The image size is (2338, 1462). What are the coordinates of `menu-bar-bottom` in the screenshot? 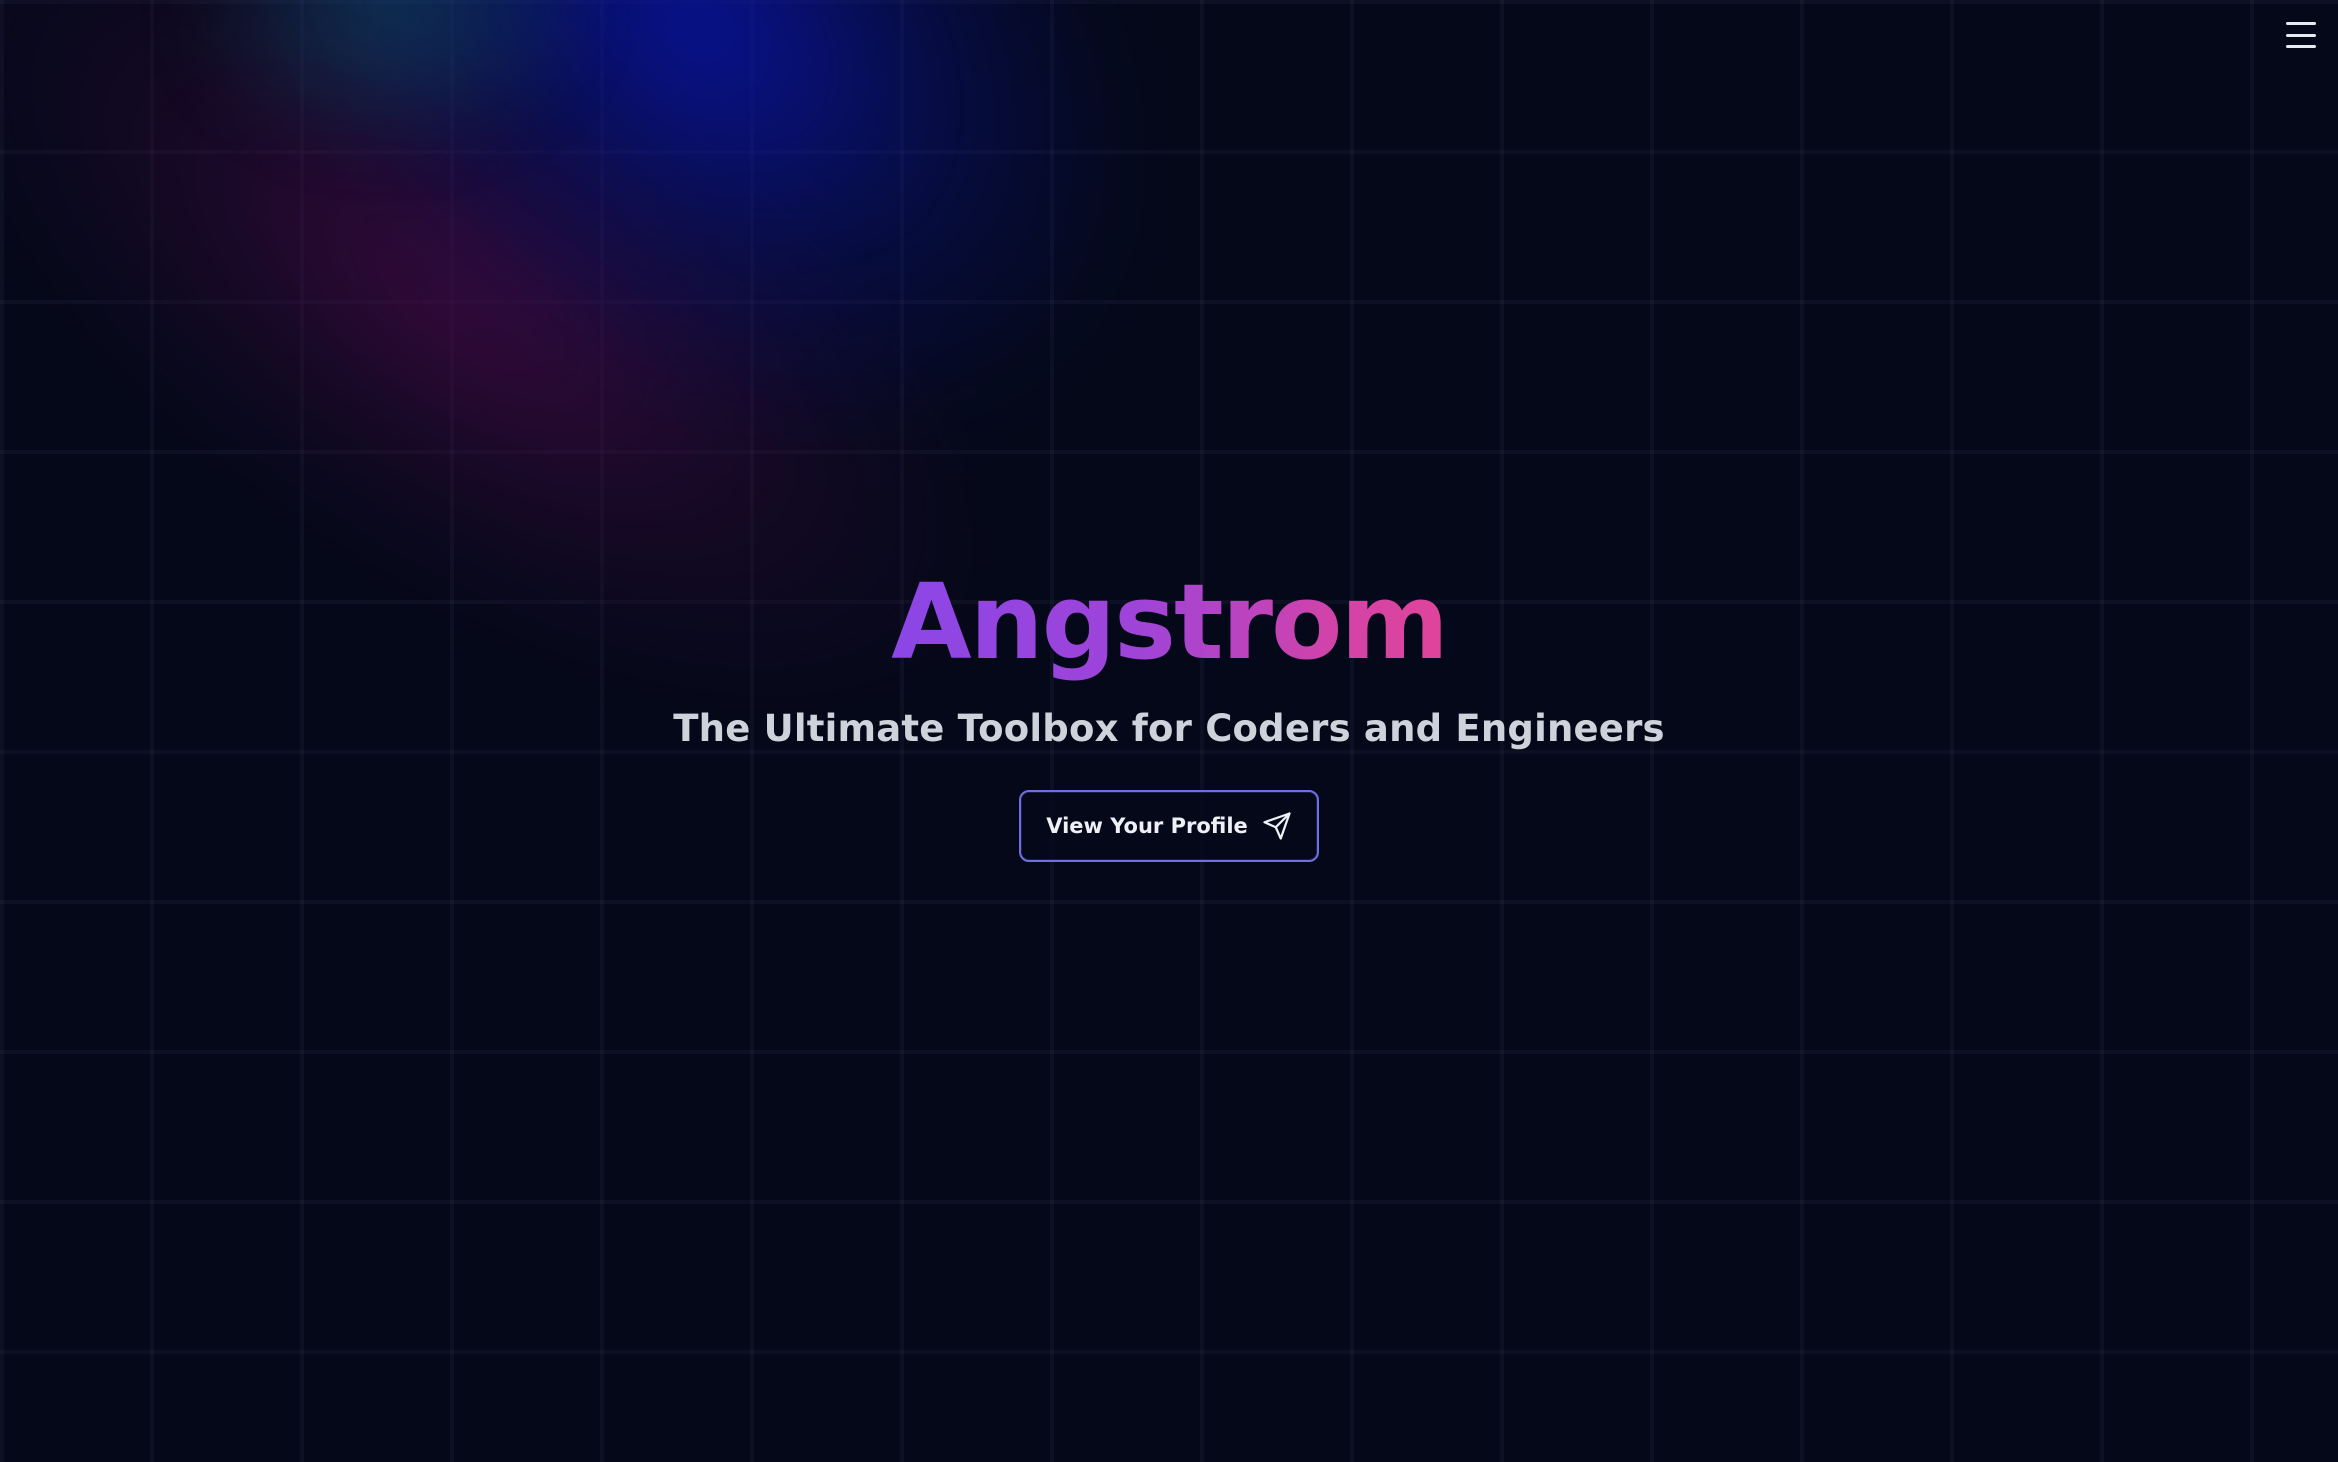 It's located at (2301, 46).